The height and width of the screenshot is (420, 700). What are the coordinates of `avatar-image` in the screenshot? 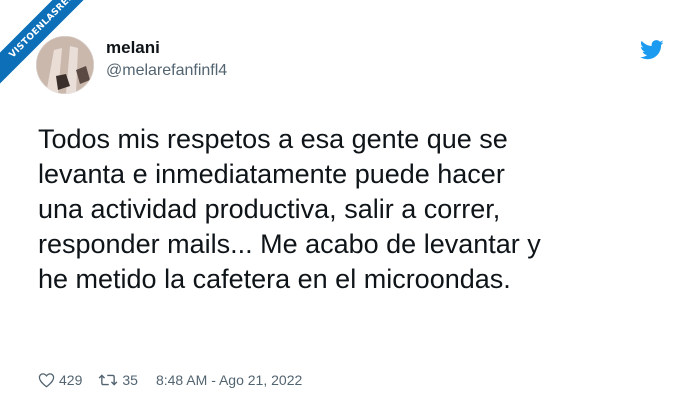 It's located at (65, 65).